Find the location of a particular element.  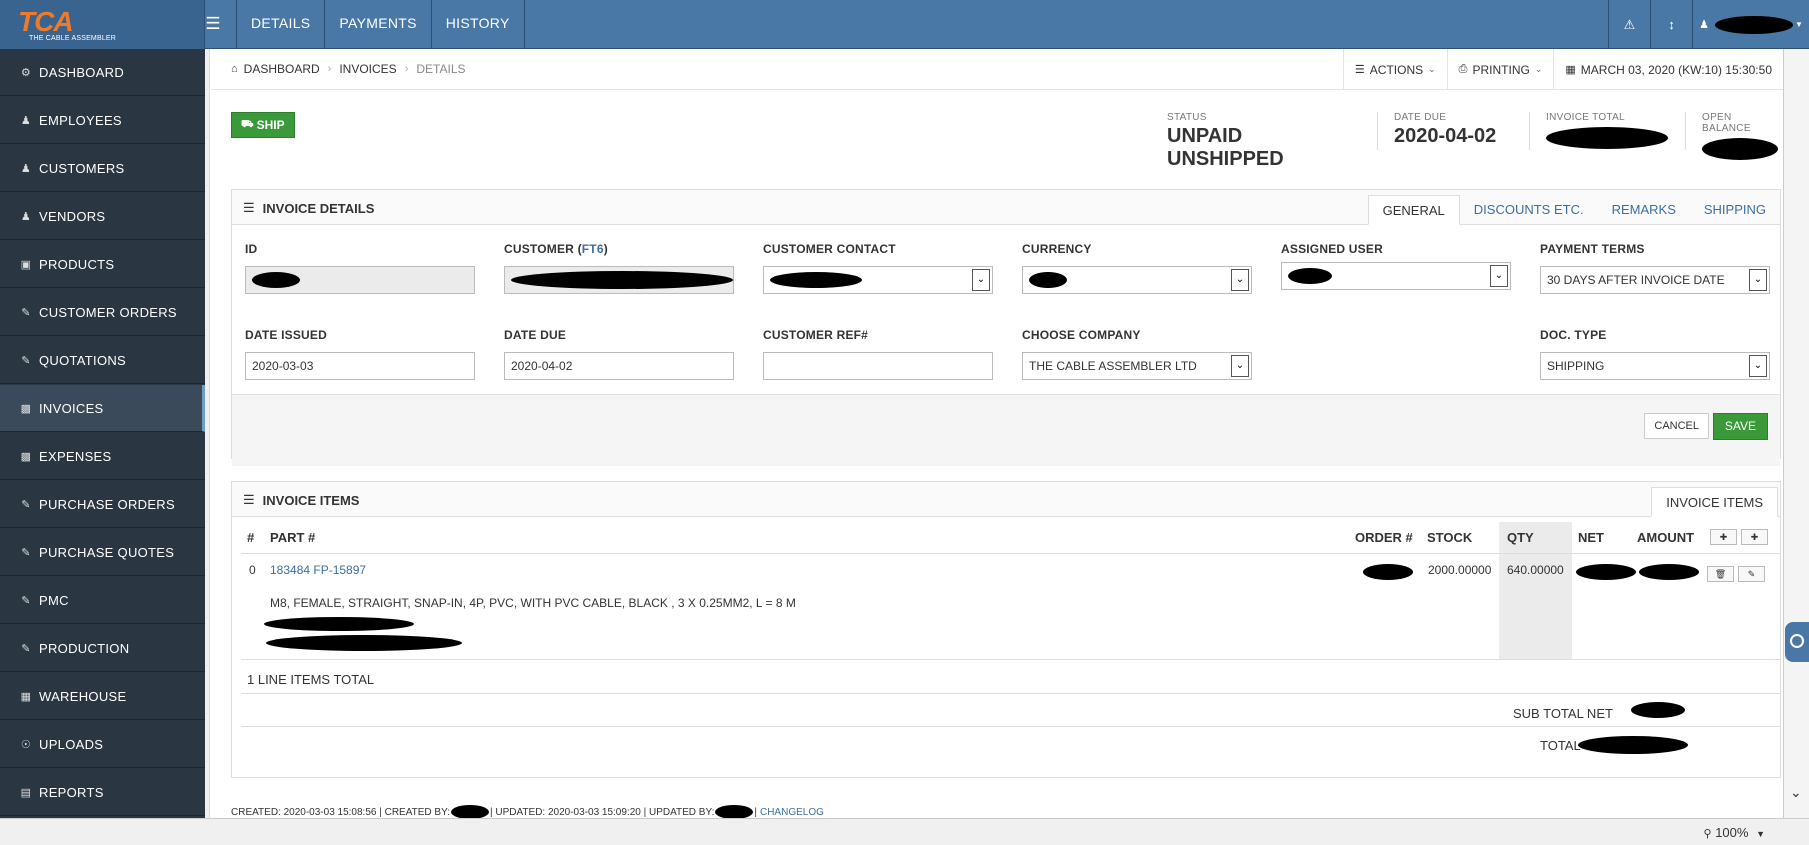

sidebar-item-employees: ♟ EMPLOYEES is located at coordinates (102, 120).